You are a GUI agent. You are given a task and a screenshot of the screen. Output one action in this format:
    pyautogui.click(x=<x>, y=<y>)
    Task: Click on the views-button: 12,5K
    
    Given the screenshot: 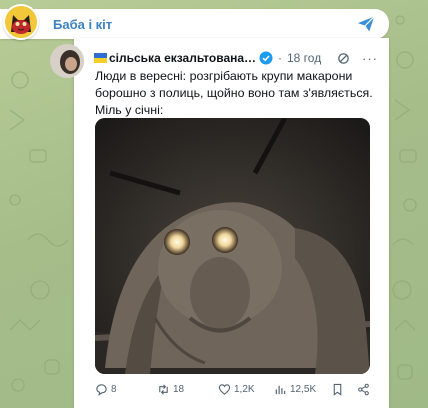 What is the action you would take?
    pyautogui.click(x=295, y=389)
    